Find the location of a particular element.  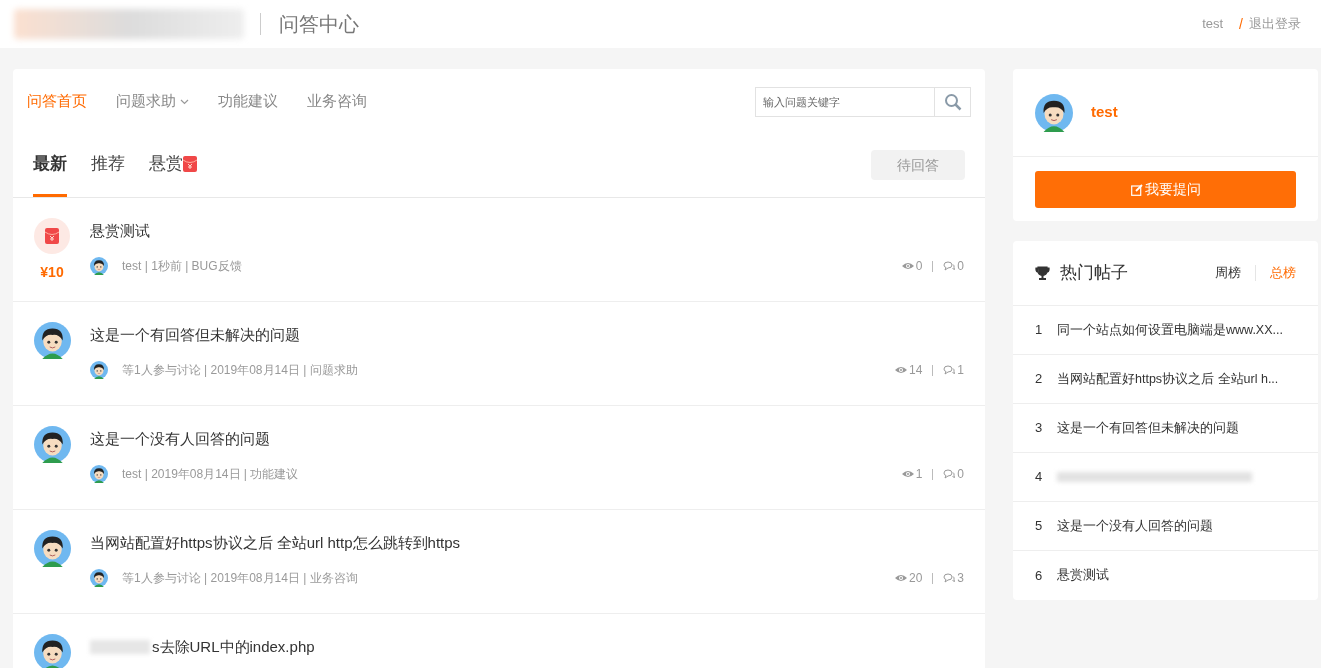

rank-number: 2 is located at coordinates (1039, 379).